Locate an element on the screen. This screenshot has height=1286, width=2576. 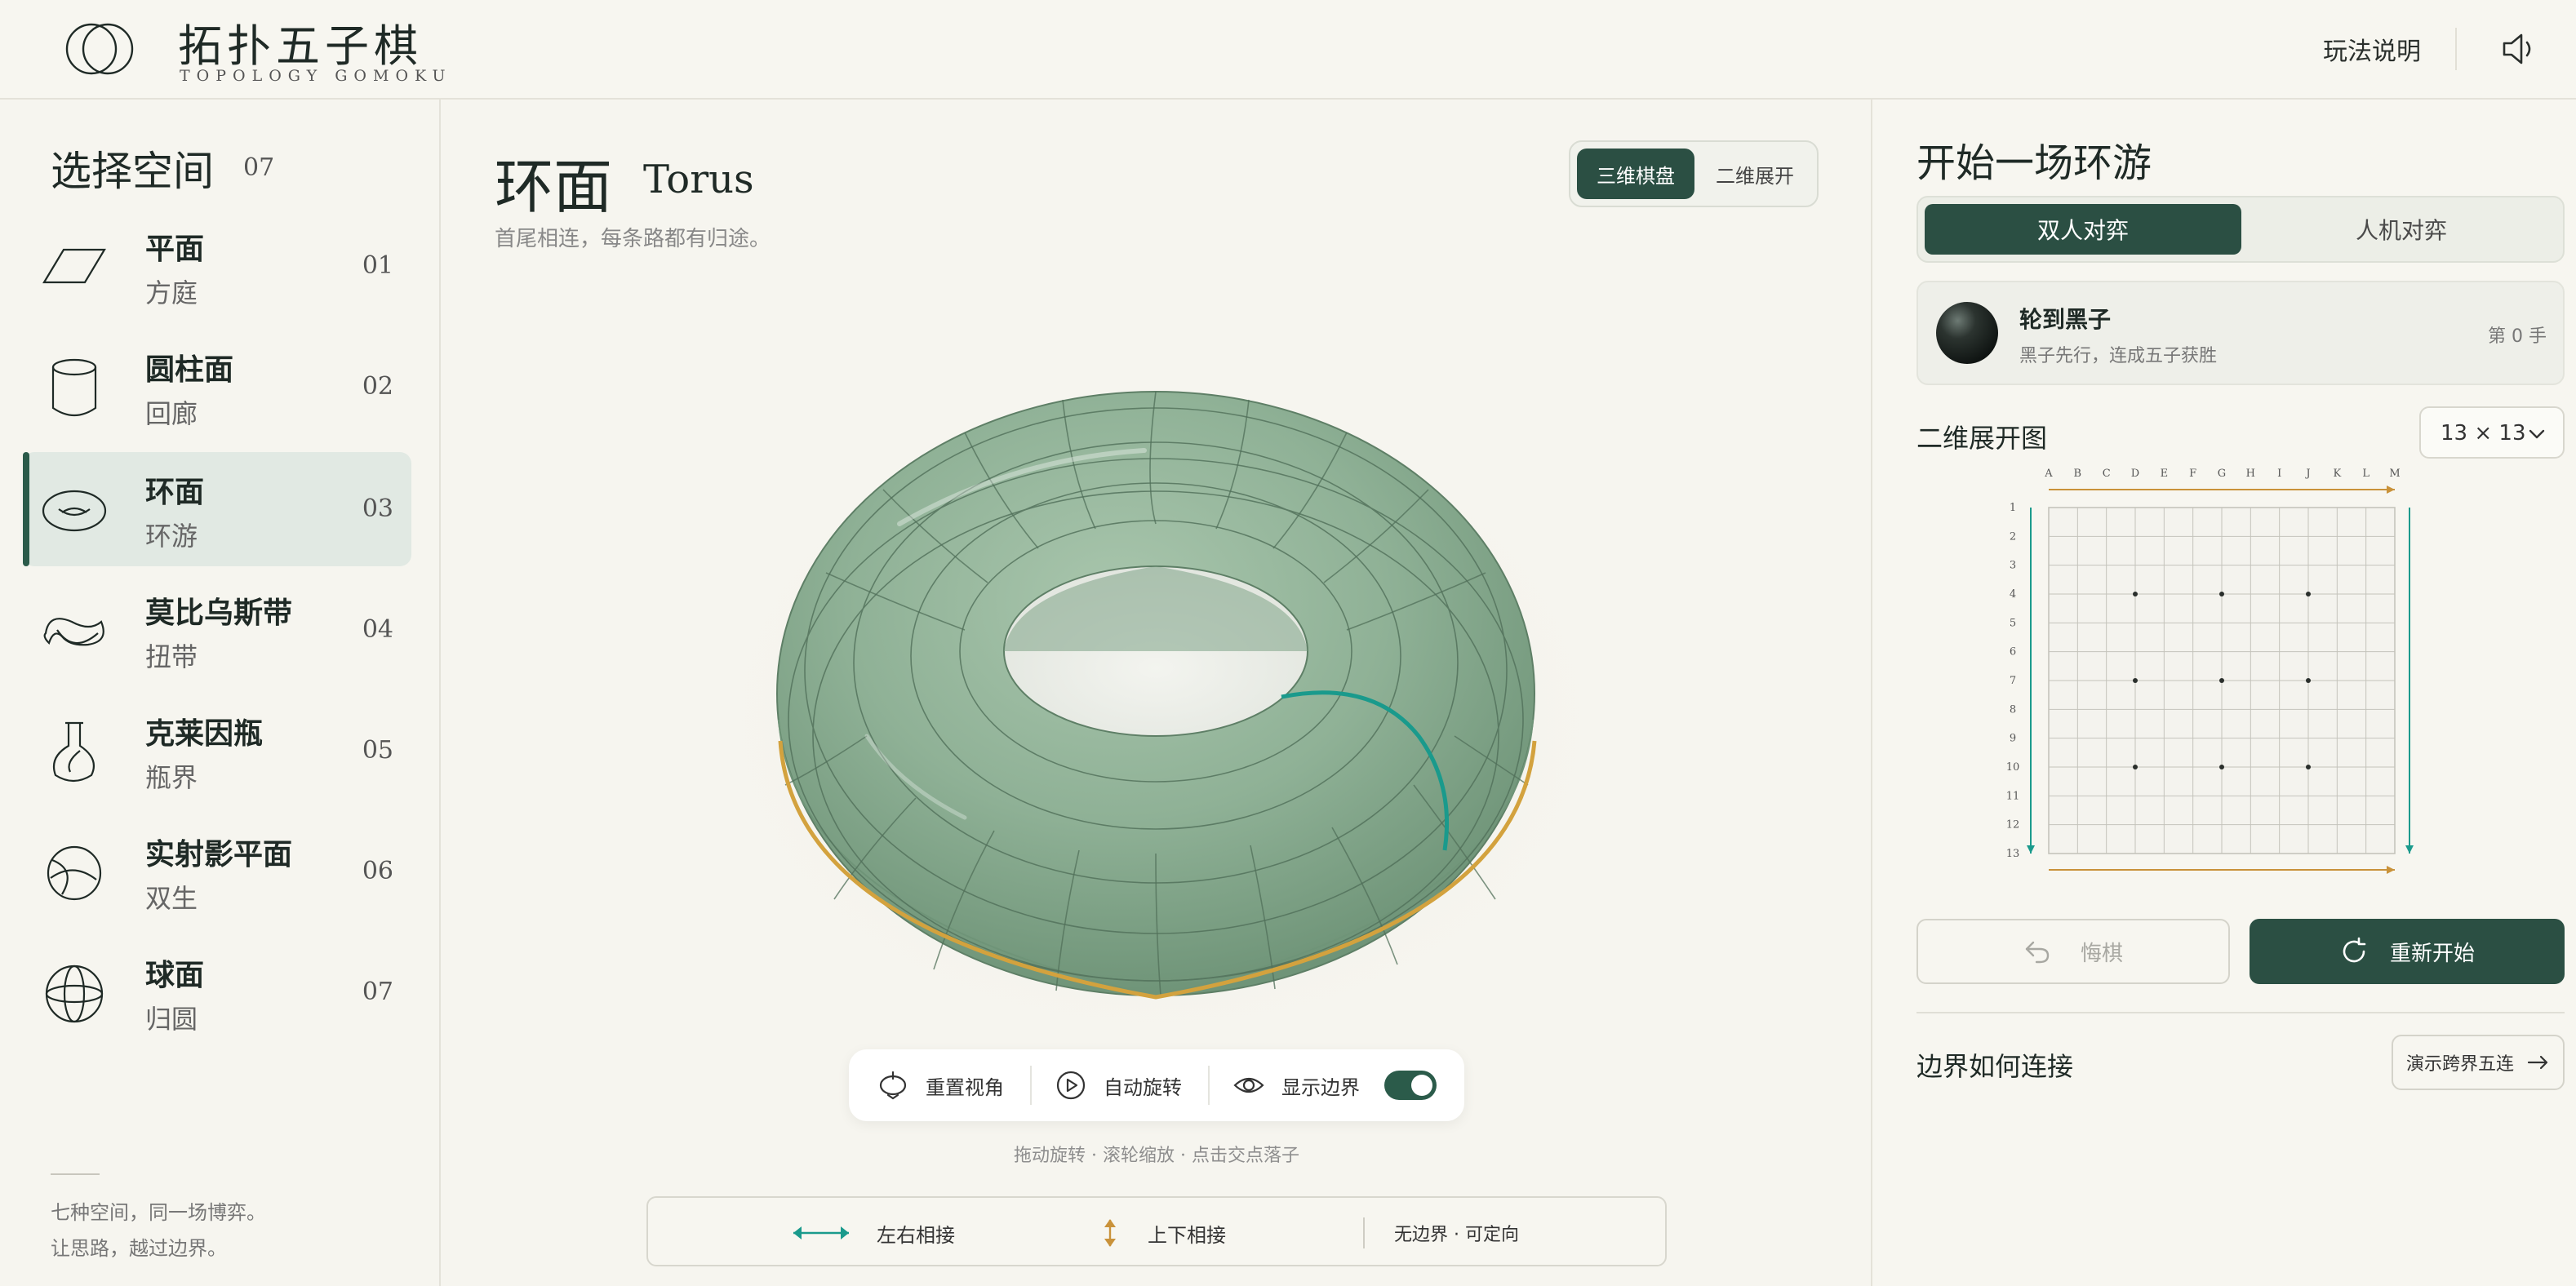
undo-label: 悔棋 is located at coordinates (2101, 953).